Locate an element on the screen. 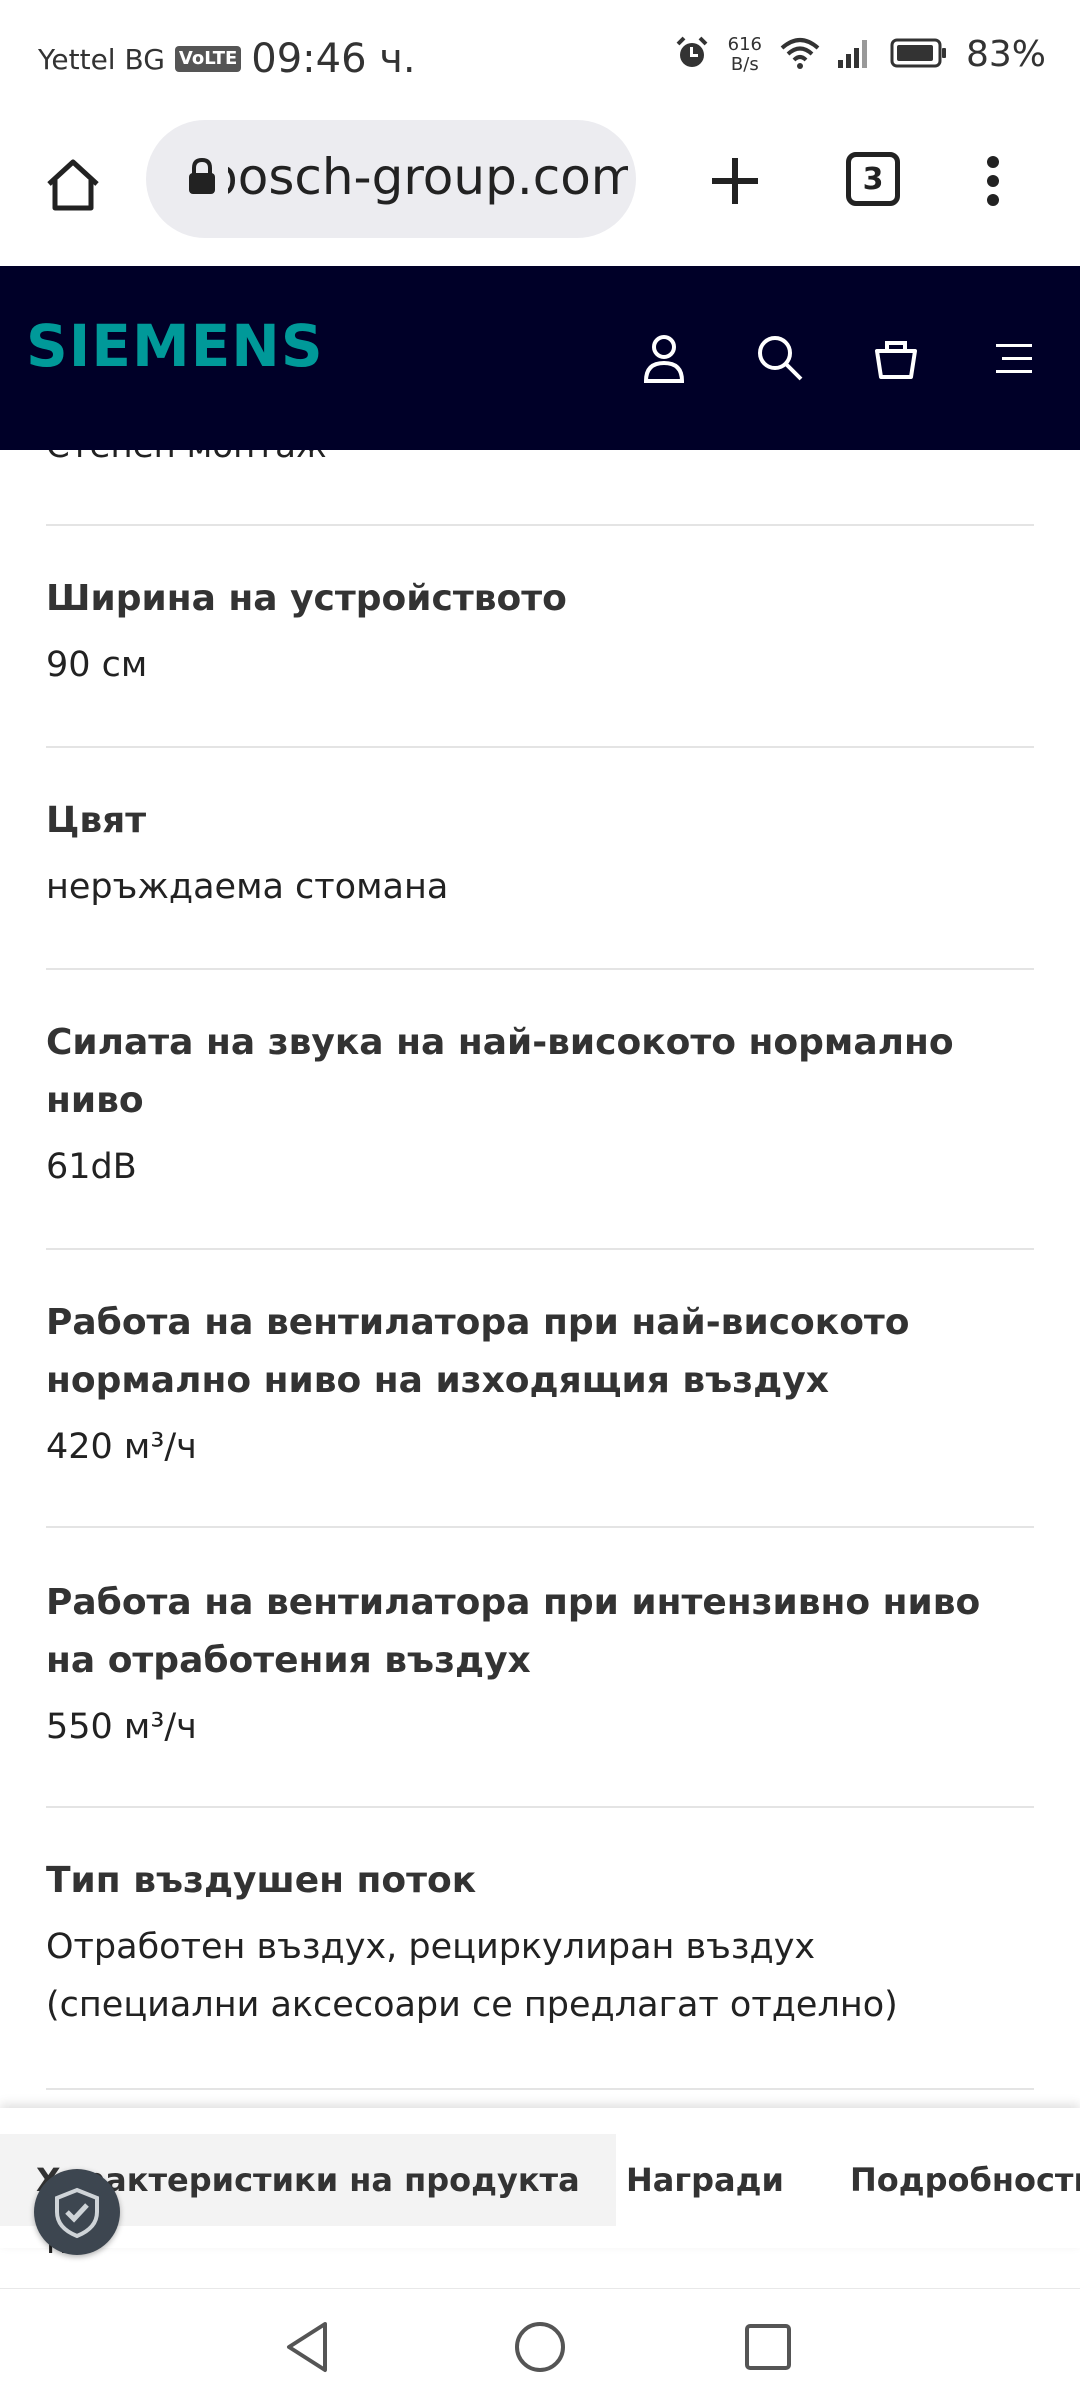 The width and height of the screenshot is (1080, 2401). spec-value: 61dB is located at coordinates (91, 1167).